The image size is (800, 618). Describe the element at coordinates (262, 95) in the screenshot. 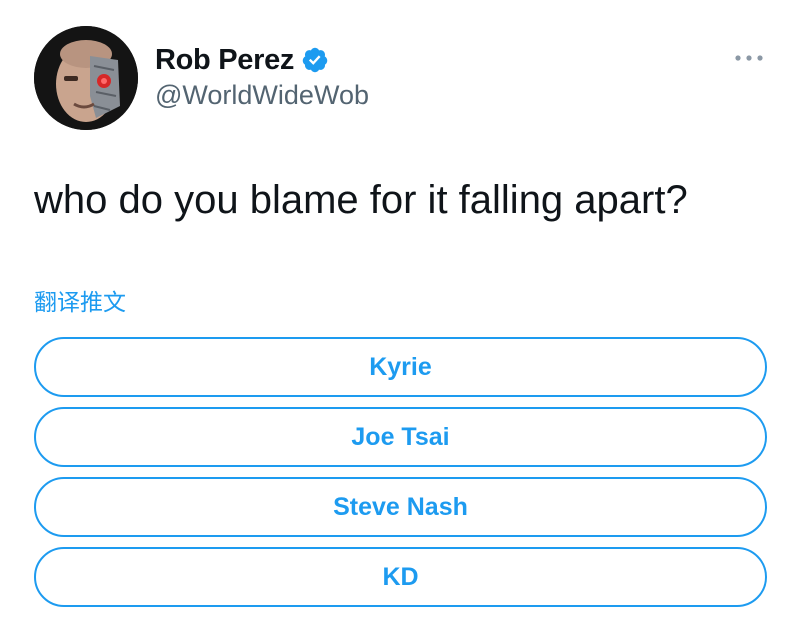

I see `author-handle: @WorldWideWob` at that location.